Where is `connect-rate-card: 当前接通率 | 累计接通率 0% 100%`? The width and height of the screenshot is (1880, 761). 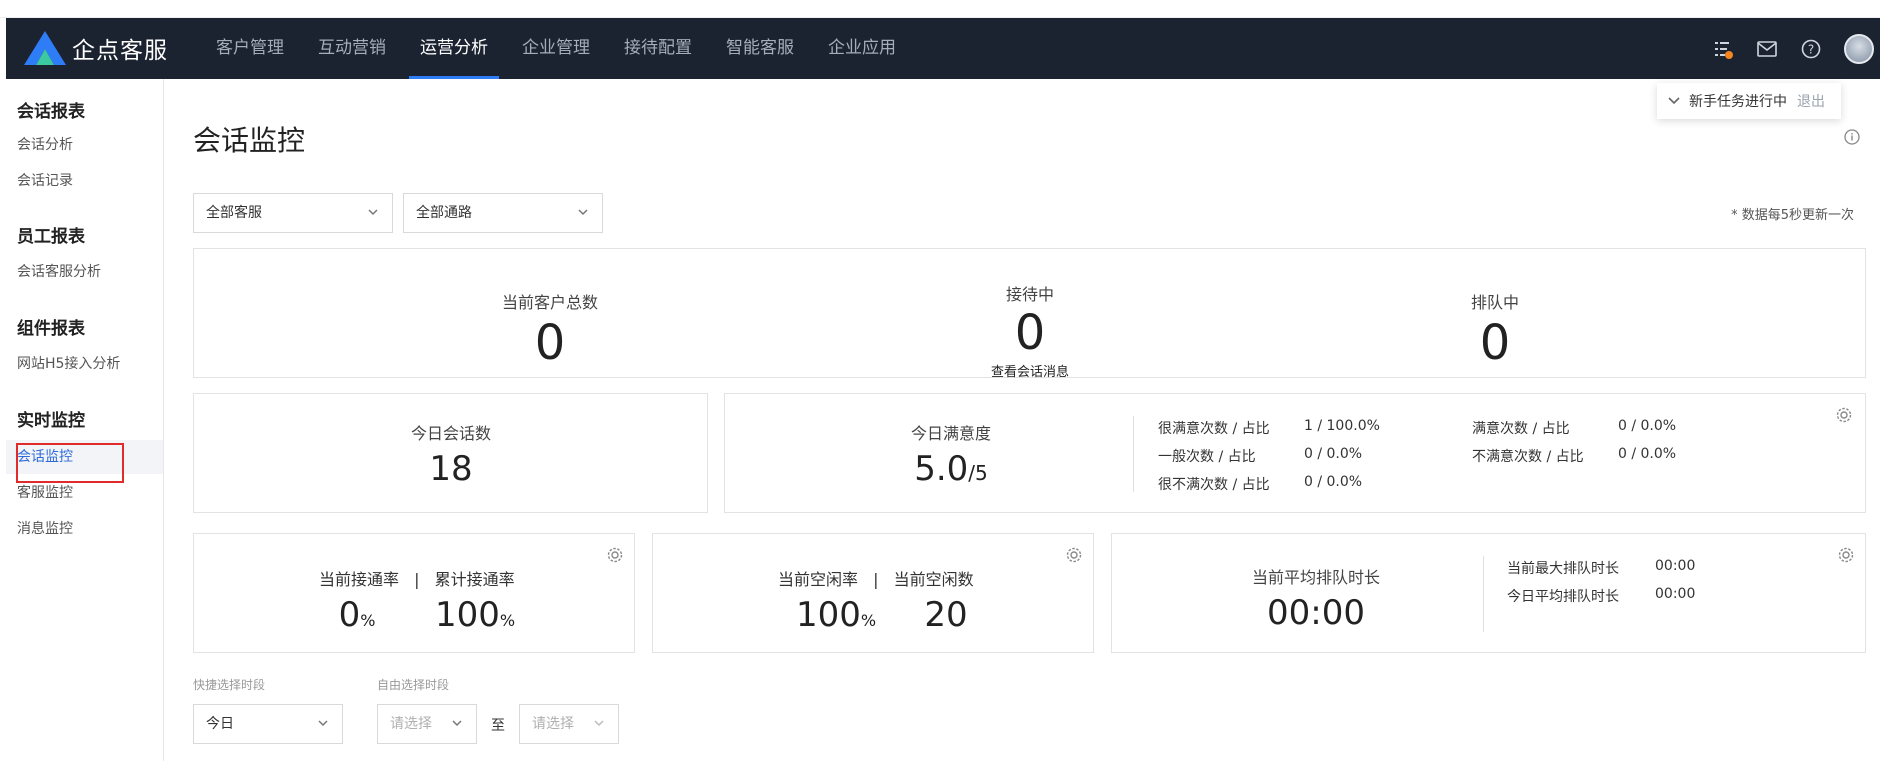 connect-rate-card: 当前接通率 | 累计接通率 0% 100% is located at coordinates (414, 593).